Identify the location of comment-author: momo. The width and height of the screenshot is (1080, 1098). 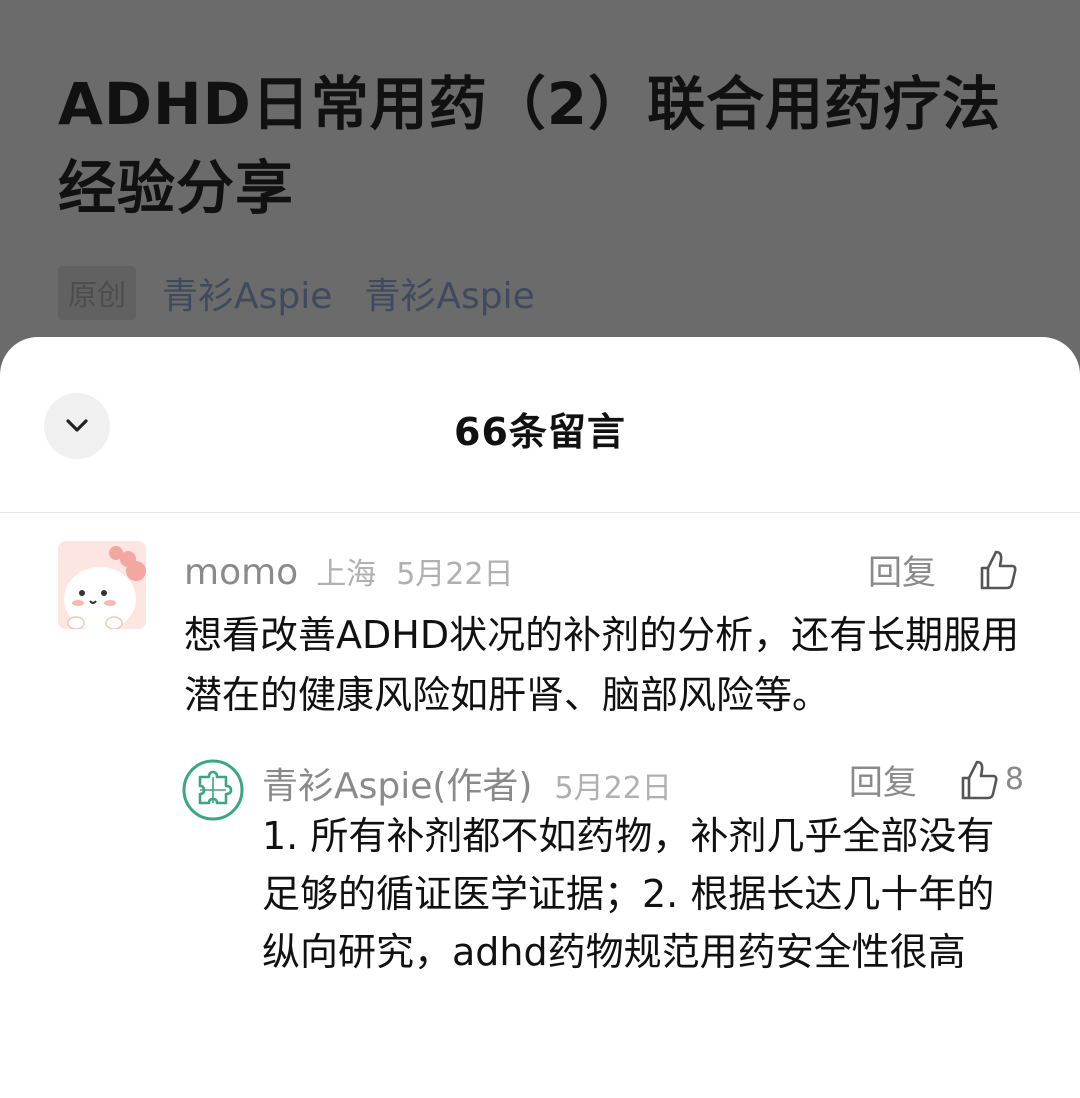
(241, 572).